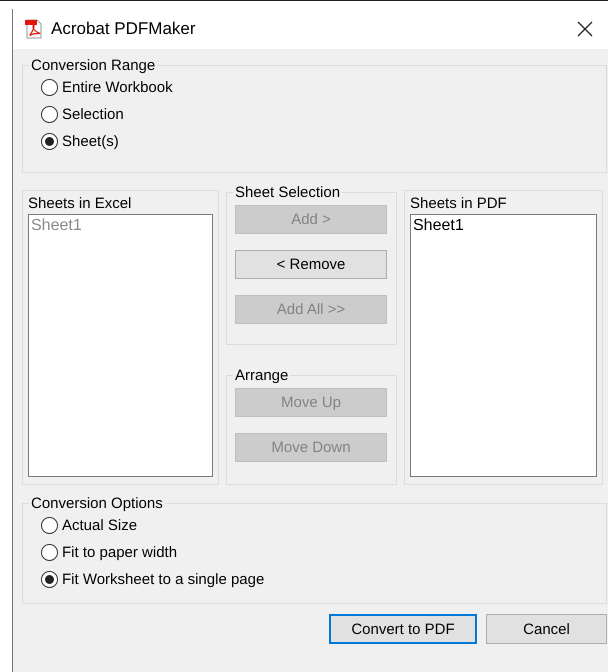  What do you see at coordinates (323, 552) in the screenshot?
I see `radio-option: Fit to paper width` at bounding box center [323, 552].